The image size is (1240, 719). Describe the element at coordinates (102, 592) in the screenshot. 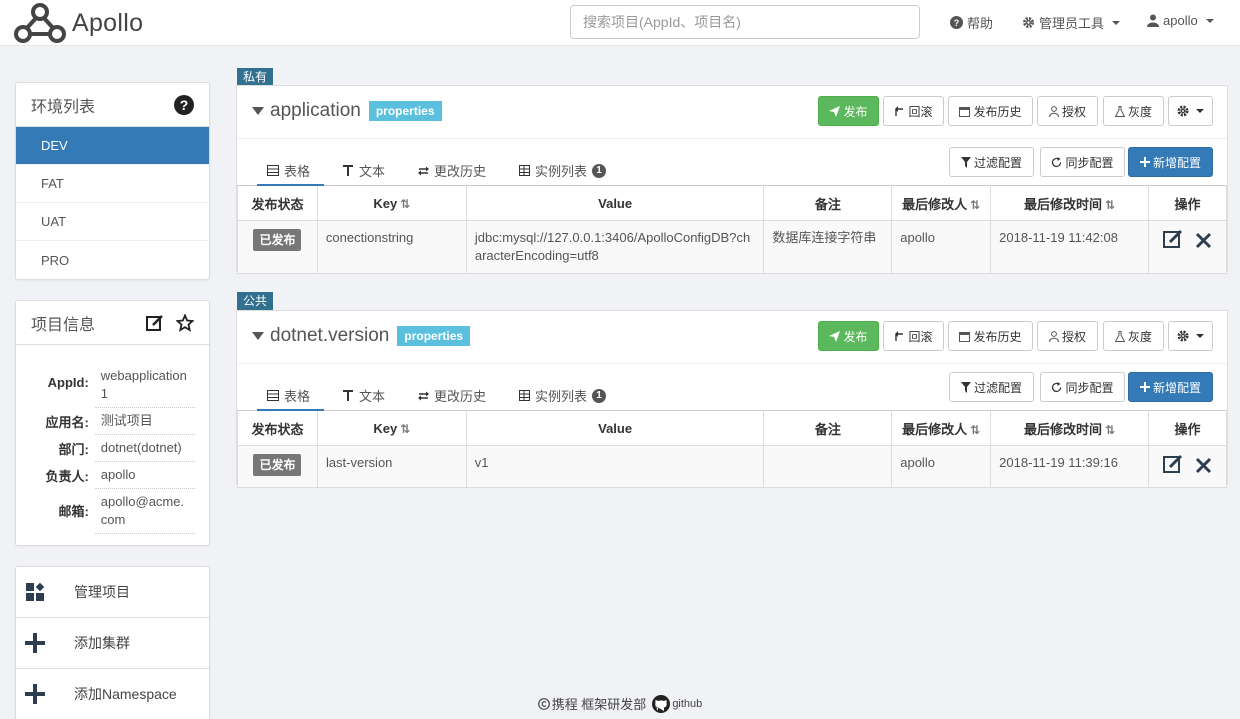

I see `manage-project-label: 管理项目` at that location.